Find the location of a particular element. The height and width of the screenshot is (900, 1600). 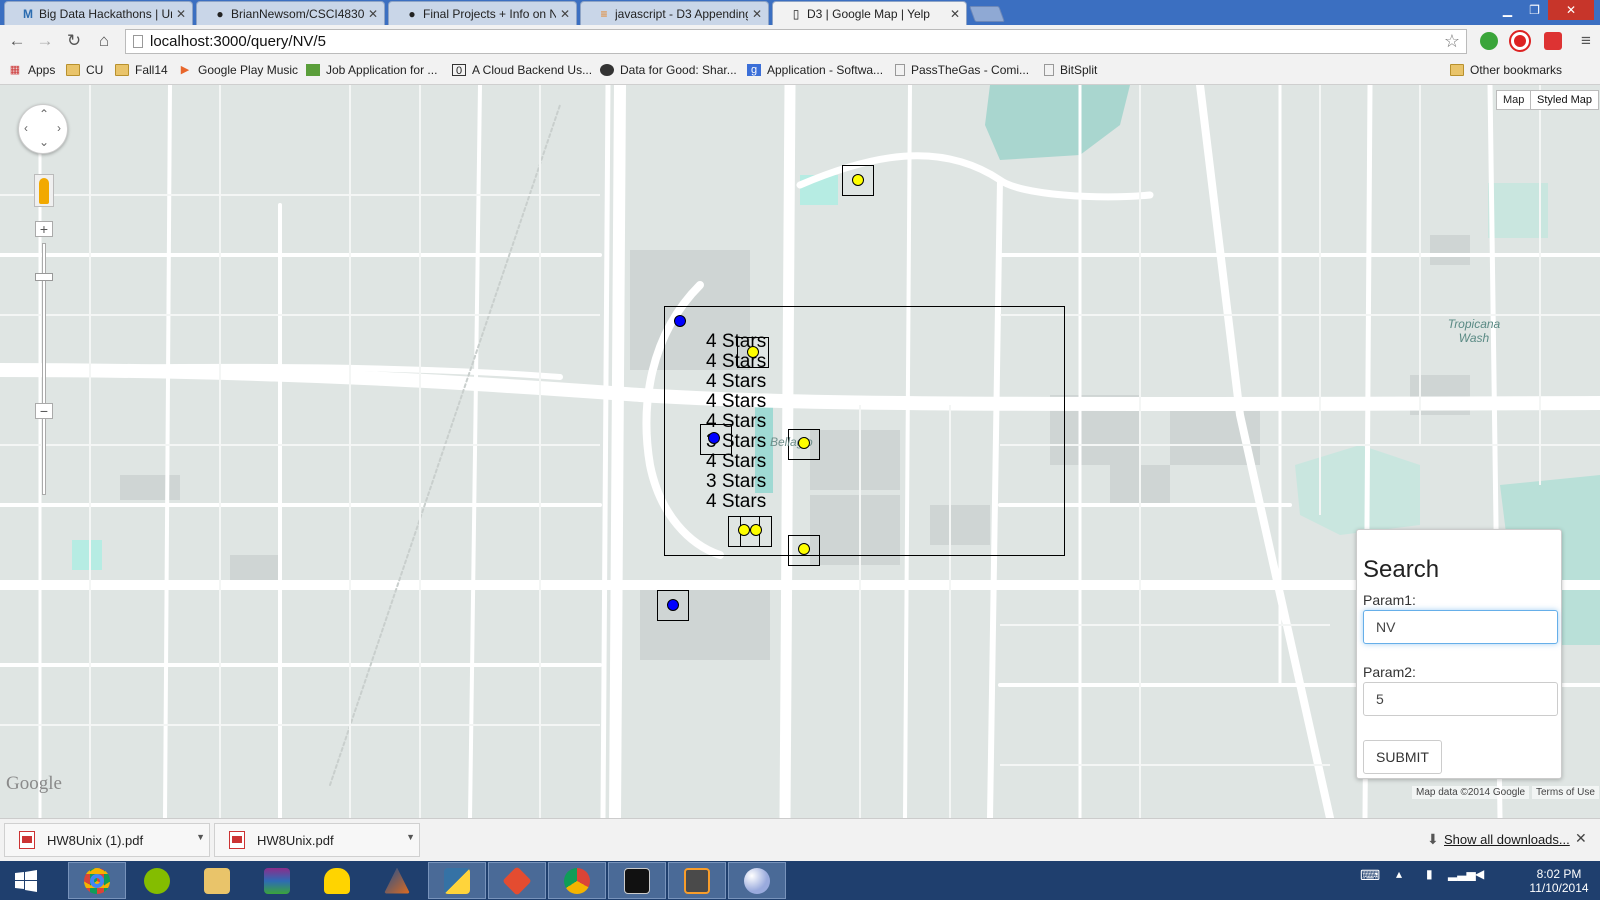

keyboard-icon: ⌨ is located at coordinates (1370, 875).